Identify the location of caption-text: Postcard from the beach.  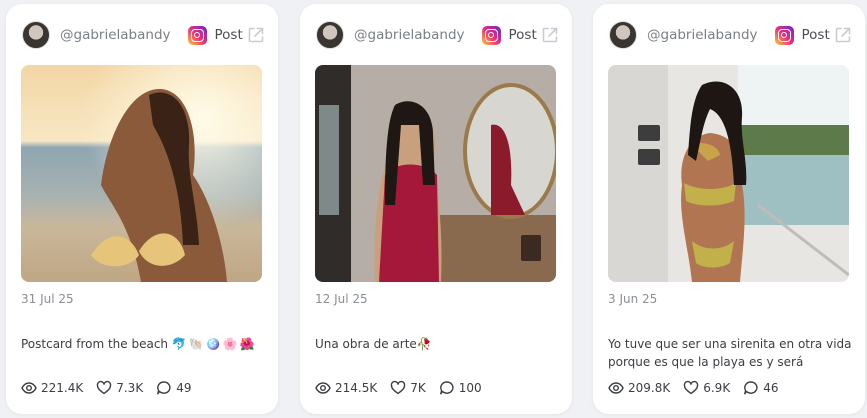
(95, 344).